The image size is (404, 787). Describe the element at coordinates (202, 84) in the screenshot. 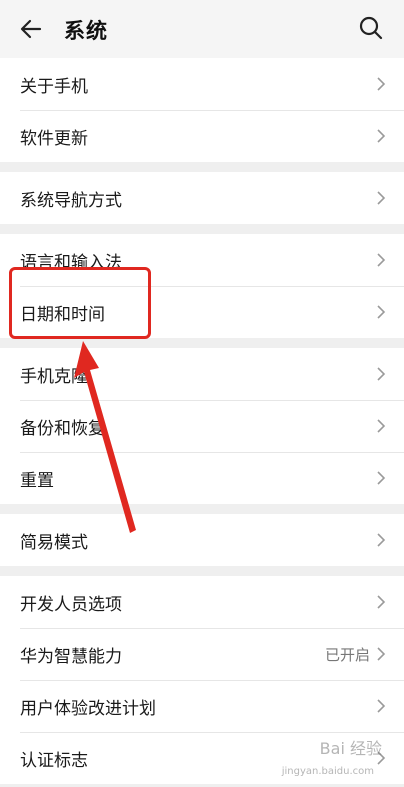

I see `setting-item-about-phone: 关于手机` at that location.